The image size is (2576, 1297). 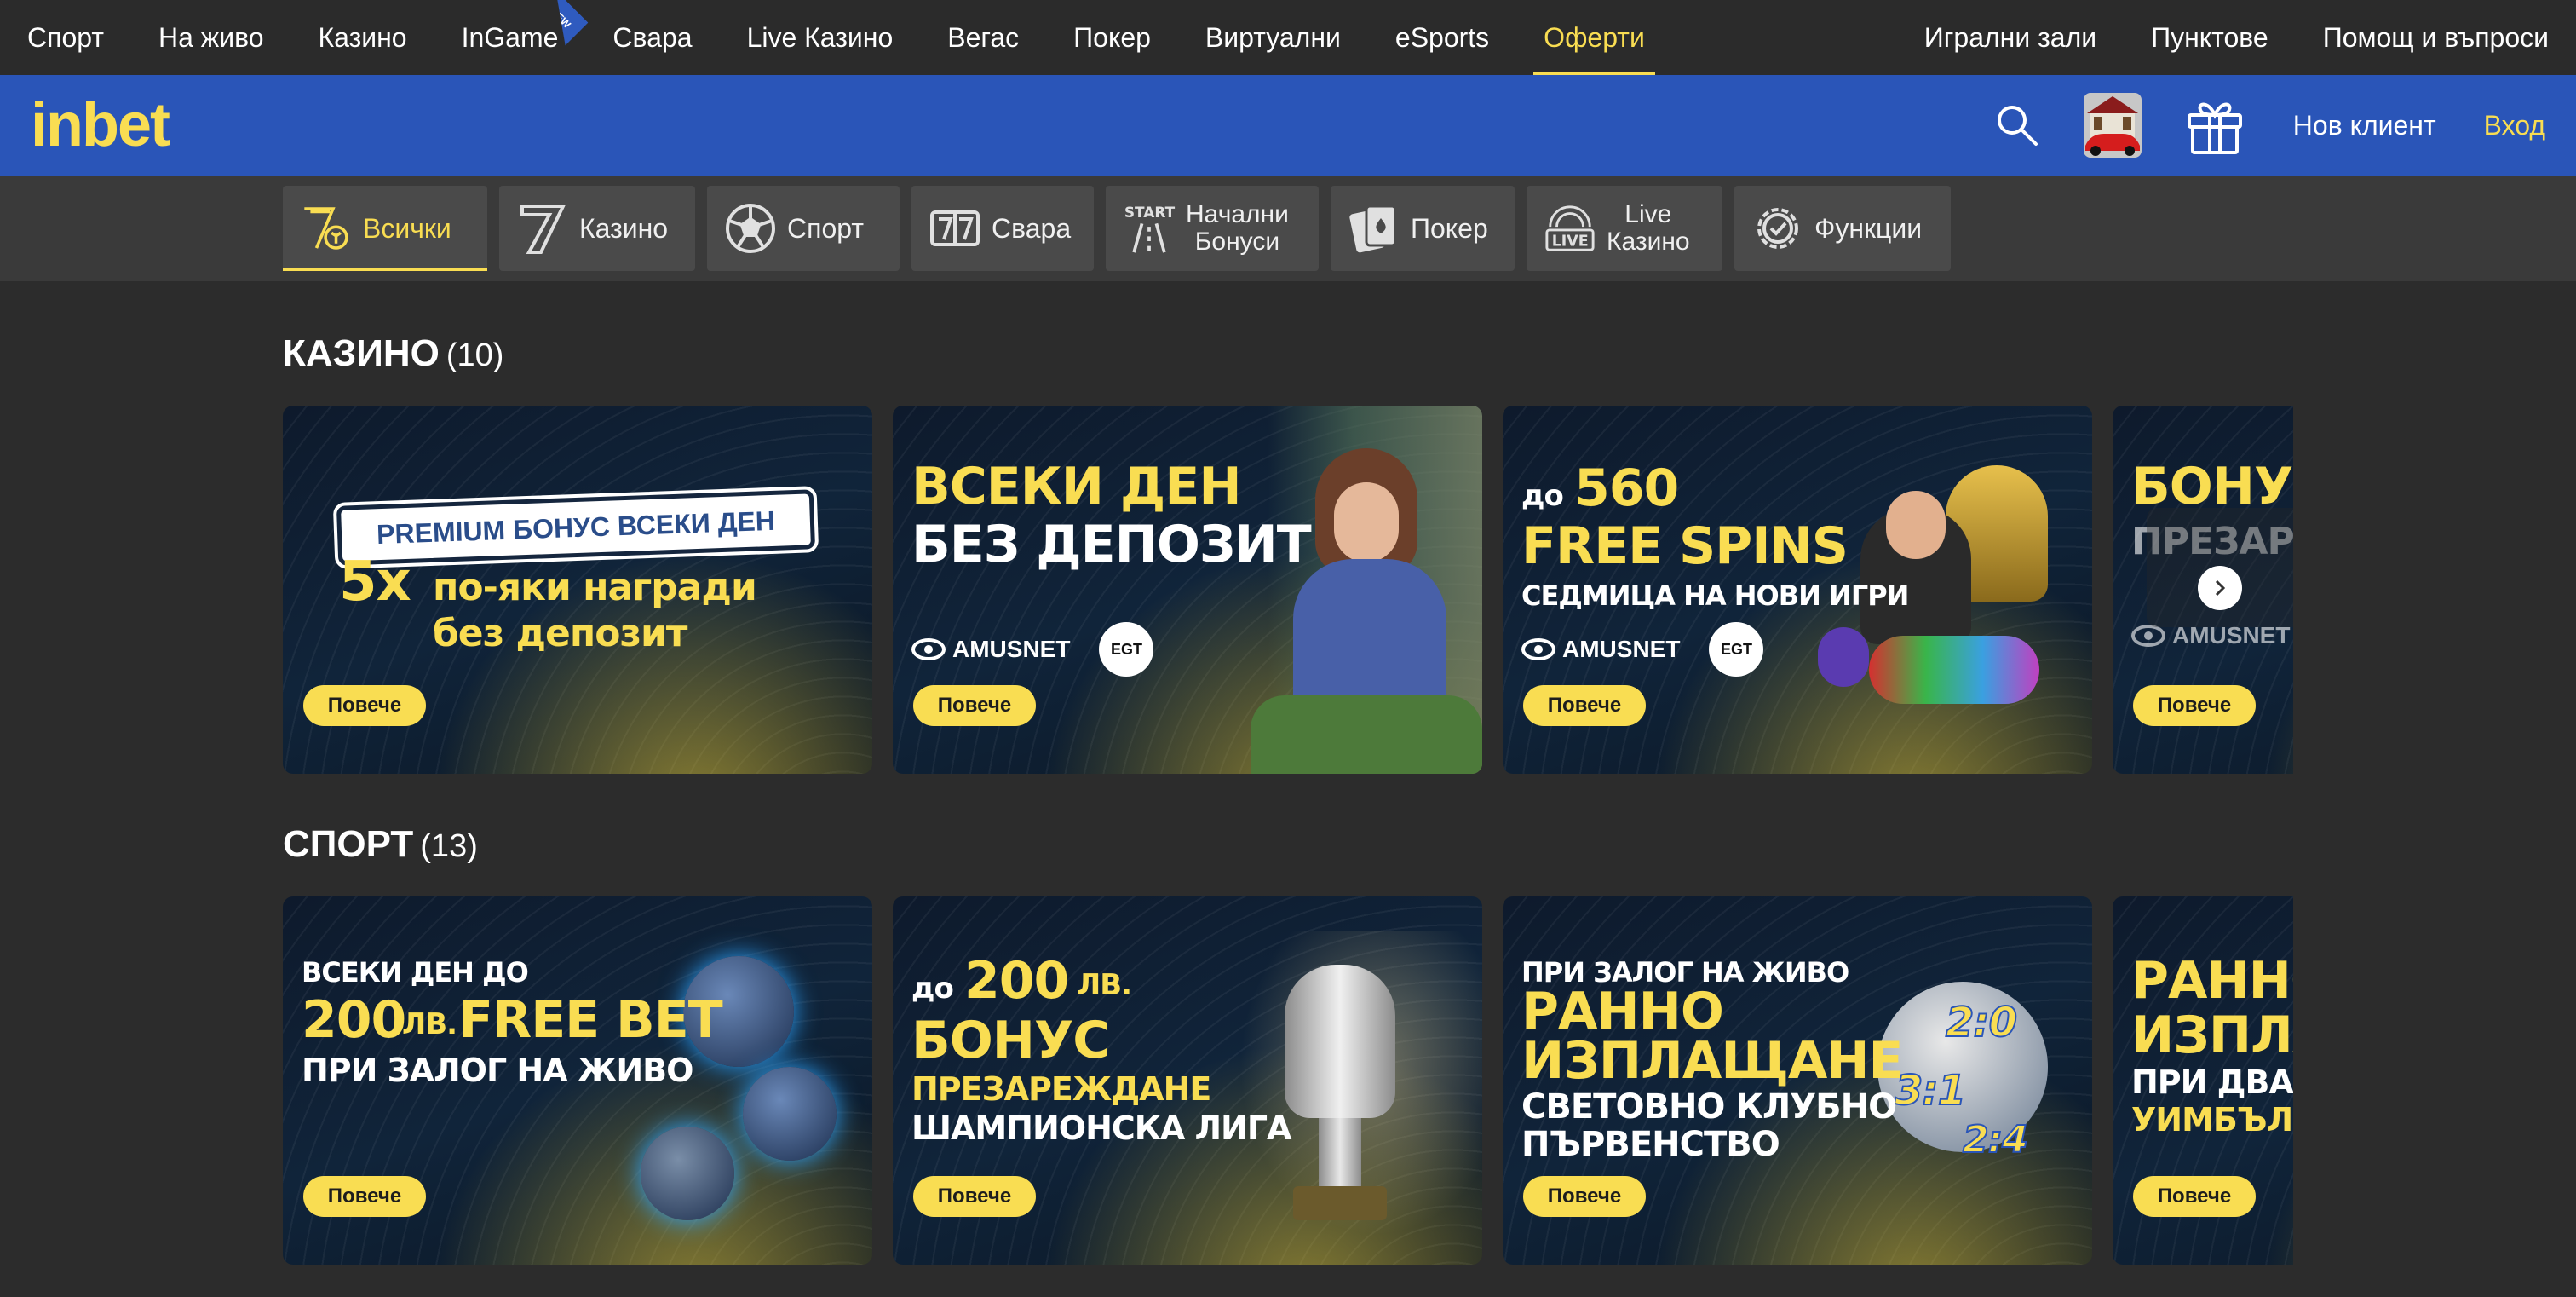 What do you see at coordinates (1111, 544) in the screenshot?
I see `casino-card-2-line2: БЕЗ ДЕПОЗИТ` at bounding box center [1111, 544].